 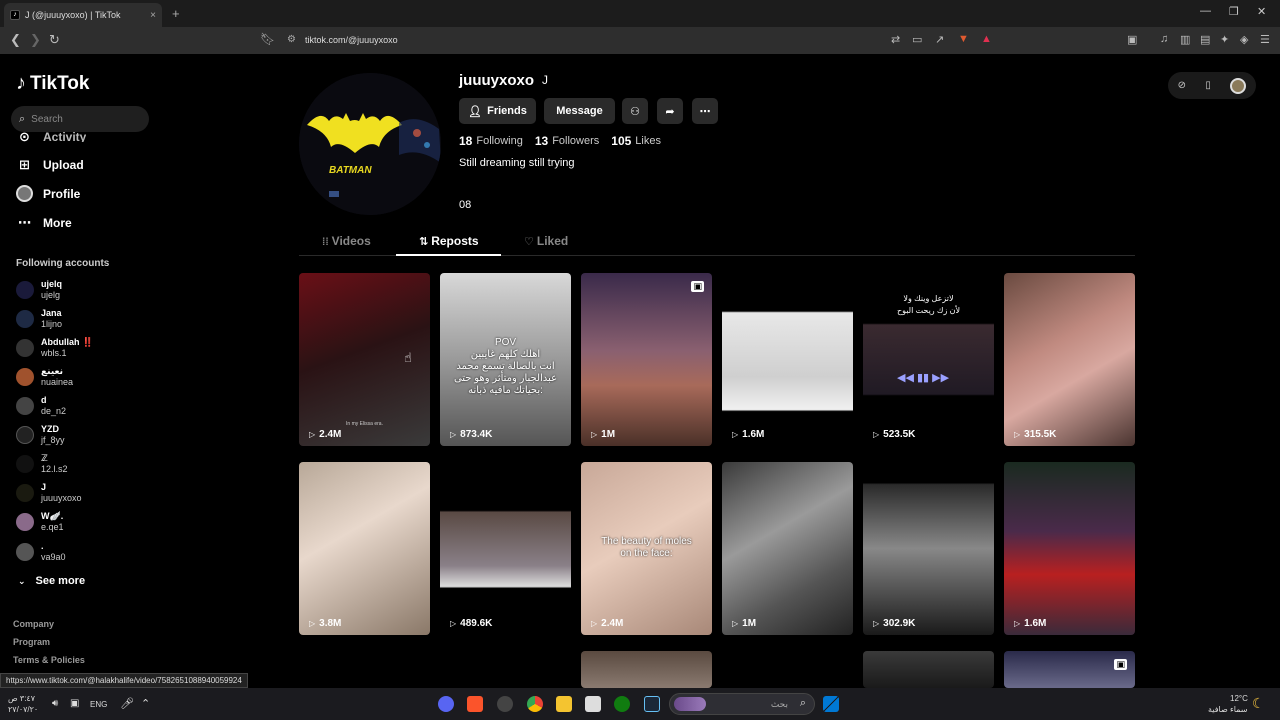 What do you see at coordinates (364, 548) in the screenshot?
I see `video-thumbnail: ▷ 3.8M` at bounding box center [364, 548].